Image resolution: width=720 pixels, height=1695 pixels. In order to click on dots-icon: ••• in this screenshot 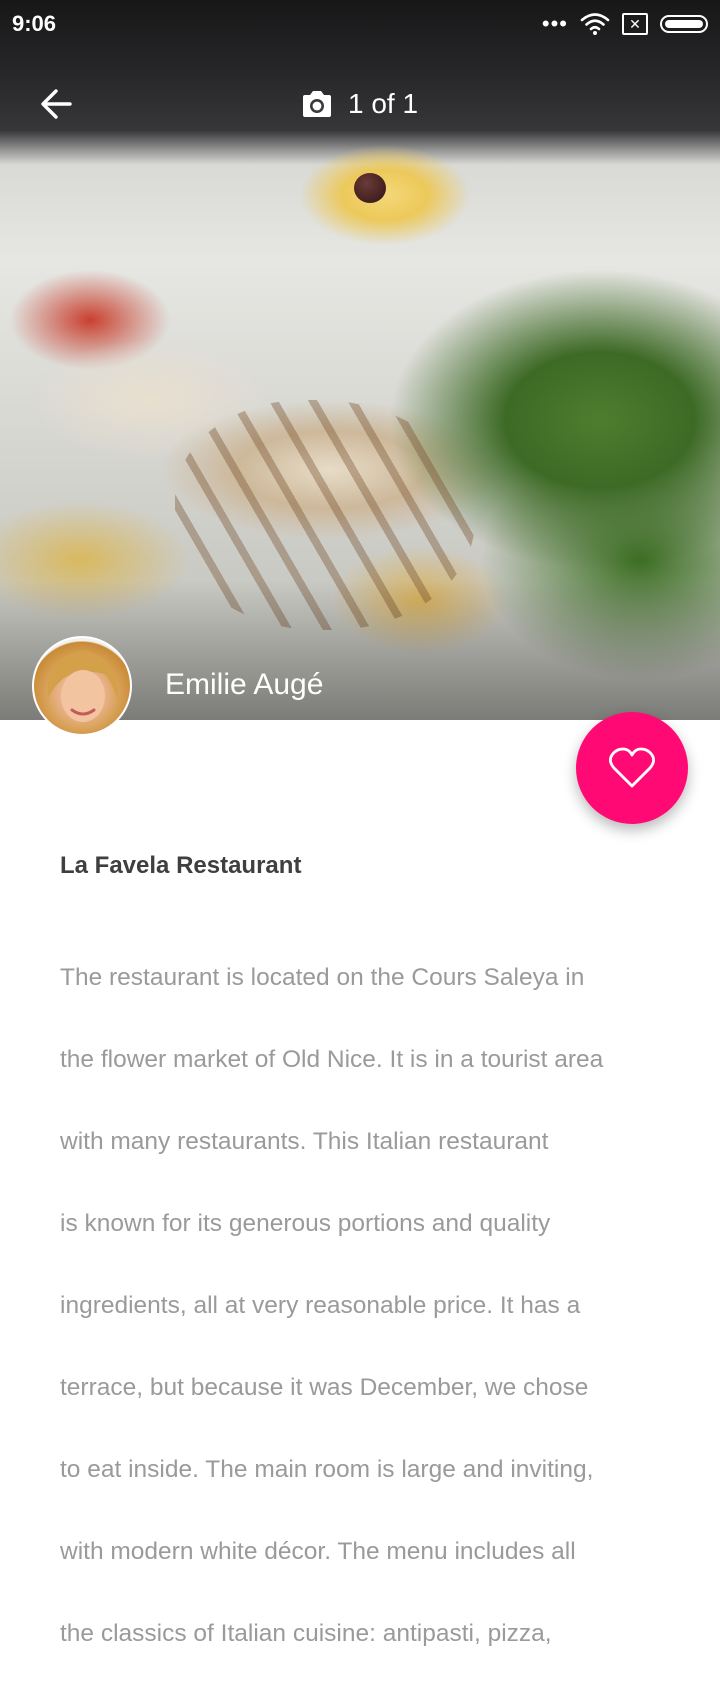, I will do `click(554, 23)`.